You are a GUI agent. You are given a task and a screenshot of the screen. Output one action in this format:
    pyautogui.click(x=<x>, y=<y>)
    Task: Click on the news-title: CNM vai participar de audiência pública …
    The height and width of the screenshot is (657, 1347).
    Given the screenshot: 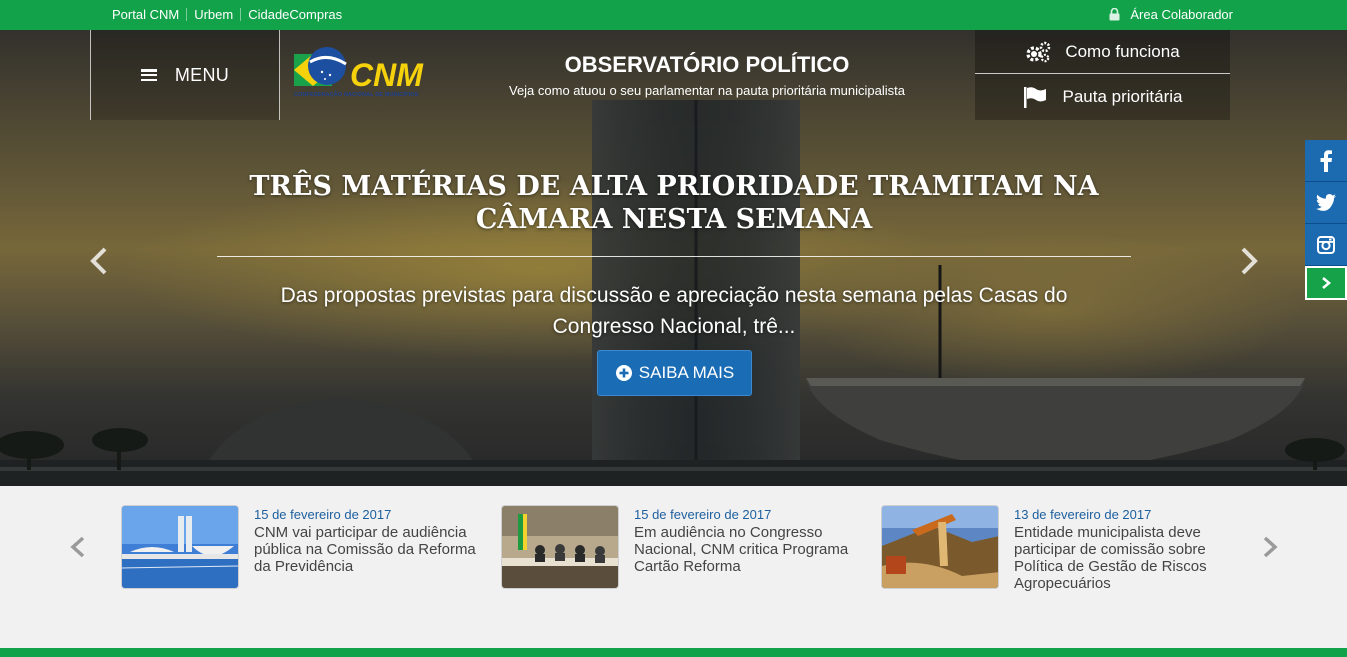 What is the action you would take?
    pyautogui.click(x=366, y=549)
    